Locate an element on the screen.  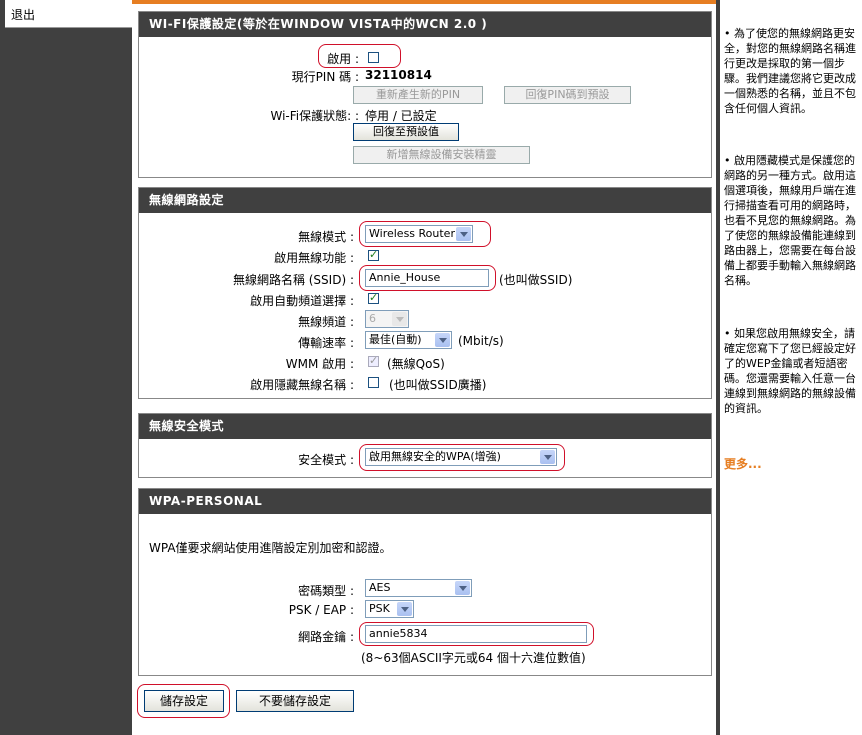
security-mode-select: 啟用無線安全的WPA(增強) is located at coordinates (461, 457).